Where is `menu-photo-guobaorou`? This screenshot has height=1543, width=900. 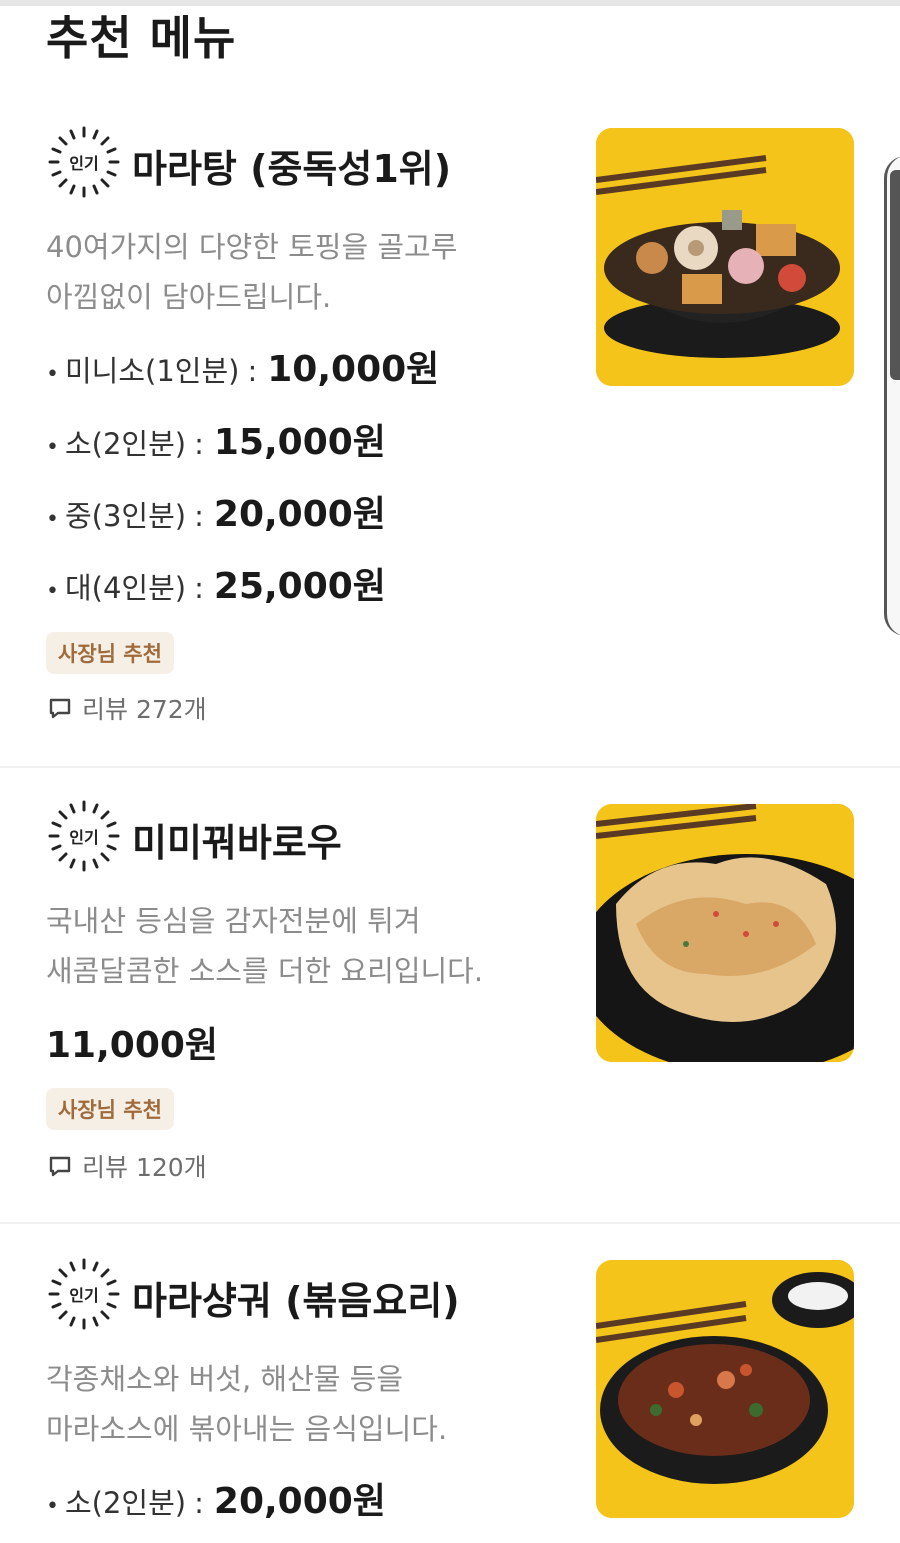 menu-photo-guobaorou is located at coordinates (725, 933).